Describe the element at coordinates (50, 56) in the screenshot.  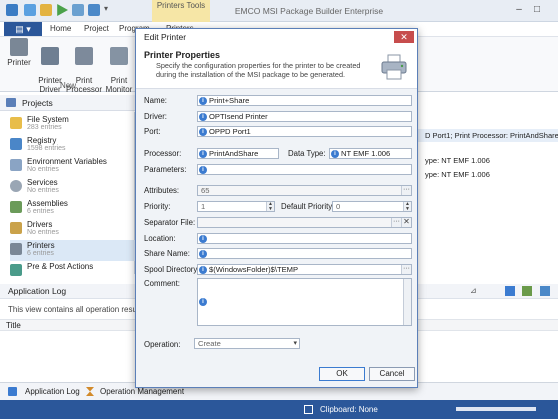
I see `printer-driver-icon` at that location.